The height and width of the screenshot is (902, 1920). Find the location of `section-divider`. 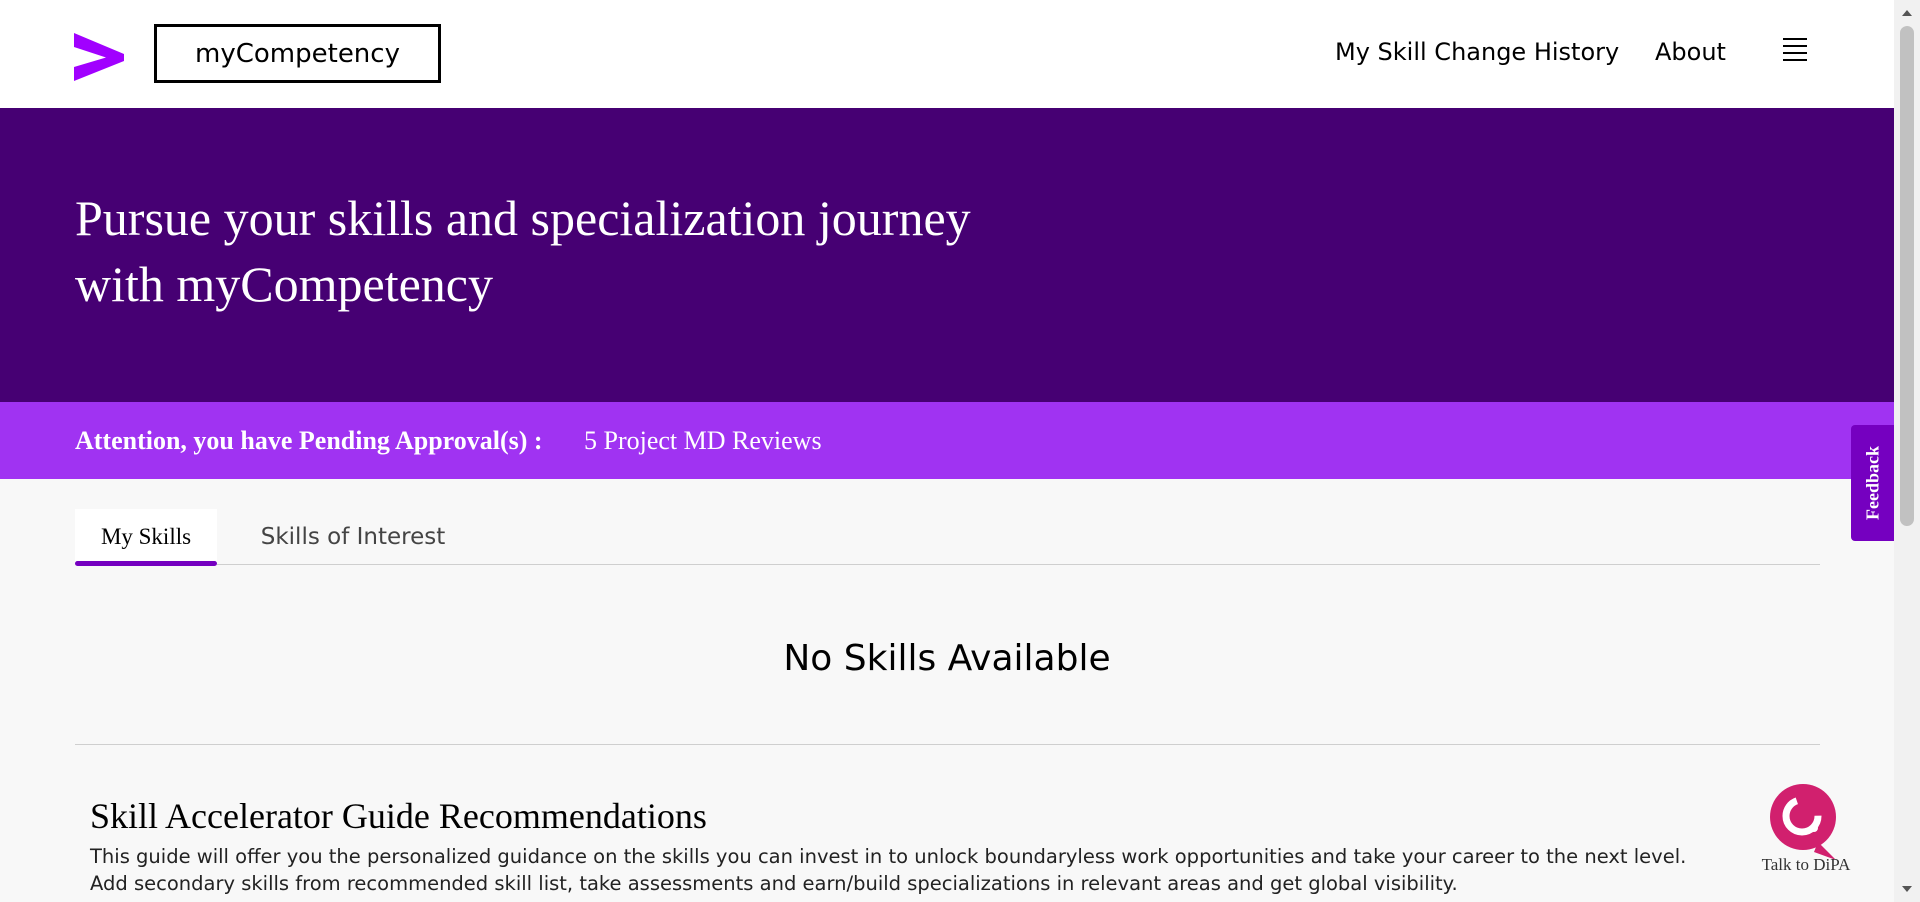

section-divider is located at coordinates (947, 744).